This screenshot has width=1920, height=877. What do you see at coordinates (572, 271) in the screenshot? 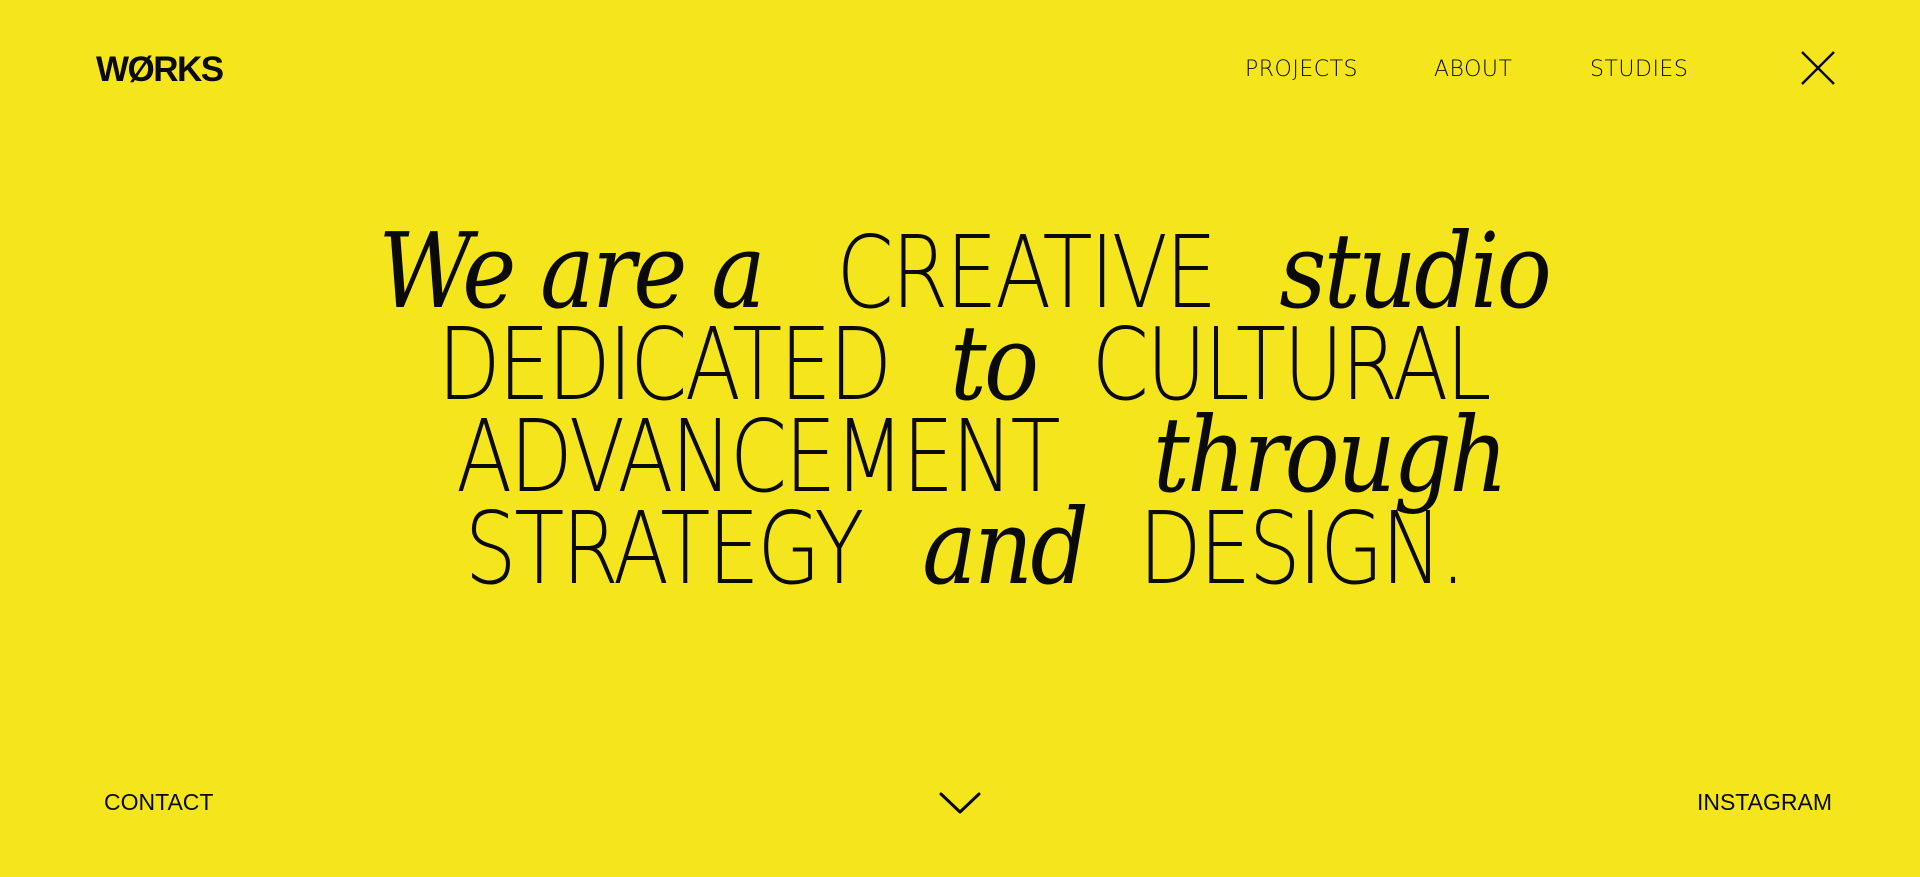
I see `hero-word: We are a` at bounding box center [572, 271].